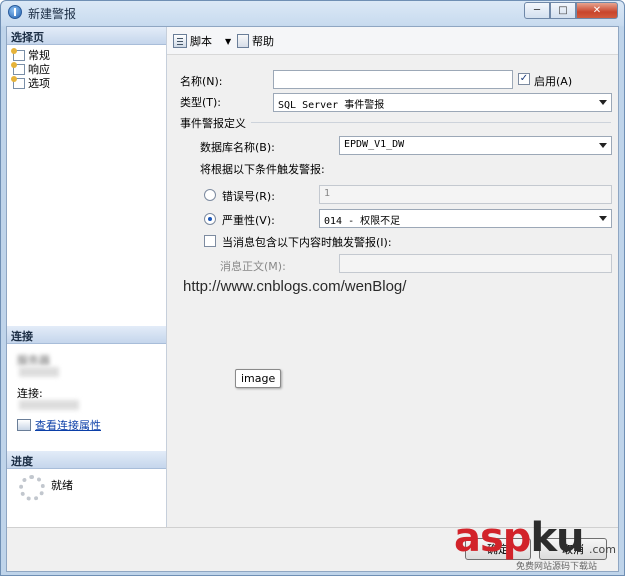  Describe the element at coordinates (39, 83) in the screenshot. I see `sidebar-item-label: 选项` at that location.